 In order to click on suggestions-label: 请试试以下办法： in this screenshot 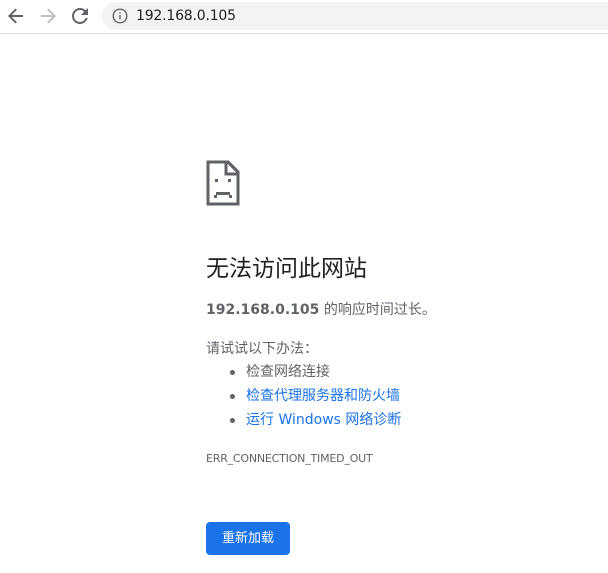, I will do `click(262, 349)`.